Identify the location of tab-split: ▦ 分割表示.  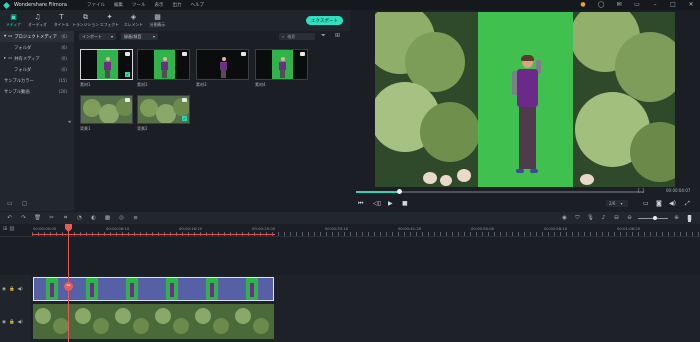
(157, 20).